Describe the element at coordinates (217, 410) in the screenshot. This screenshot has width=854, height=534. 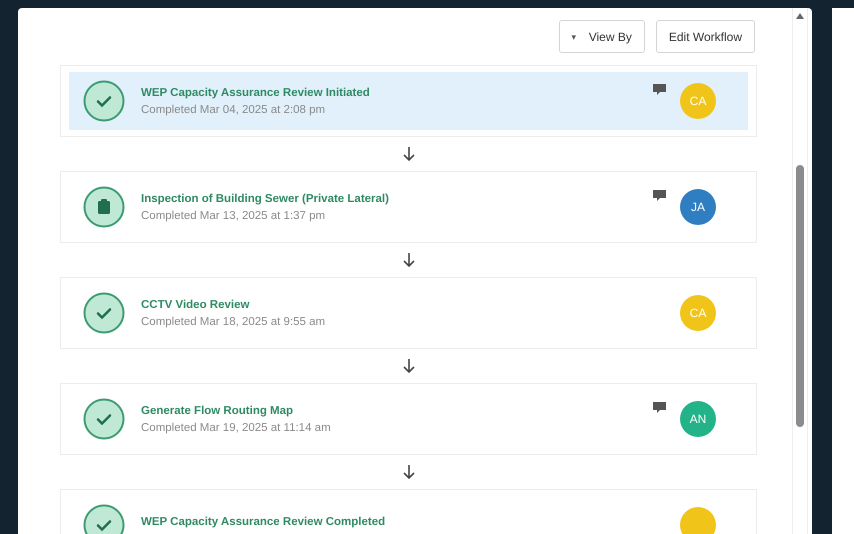
I see `step-title: Generate Flow Routing Map` at that location.